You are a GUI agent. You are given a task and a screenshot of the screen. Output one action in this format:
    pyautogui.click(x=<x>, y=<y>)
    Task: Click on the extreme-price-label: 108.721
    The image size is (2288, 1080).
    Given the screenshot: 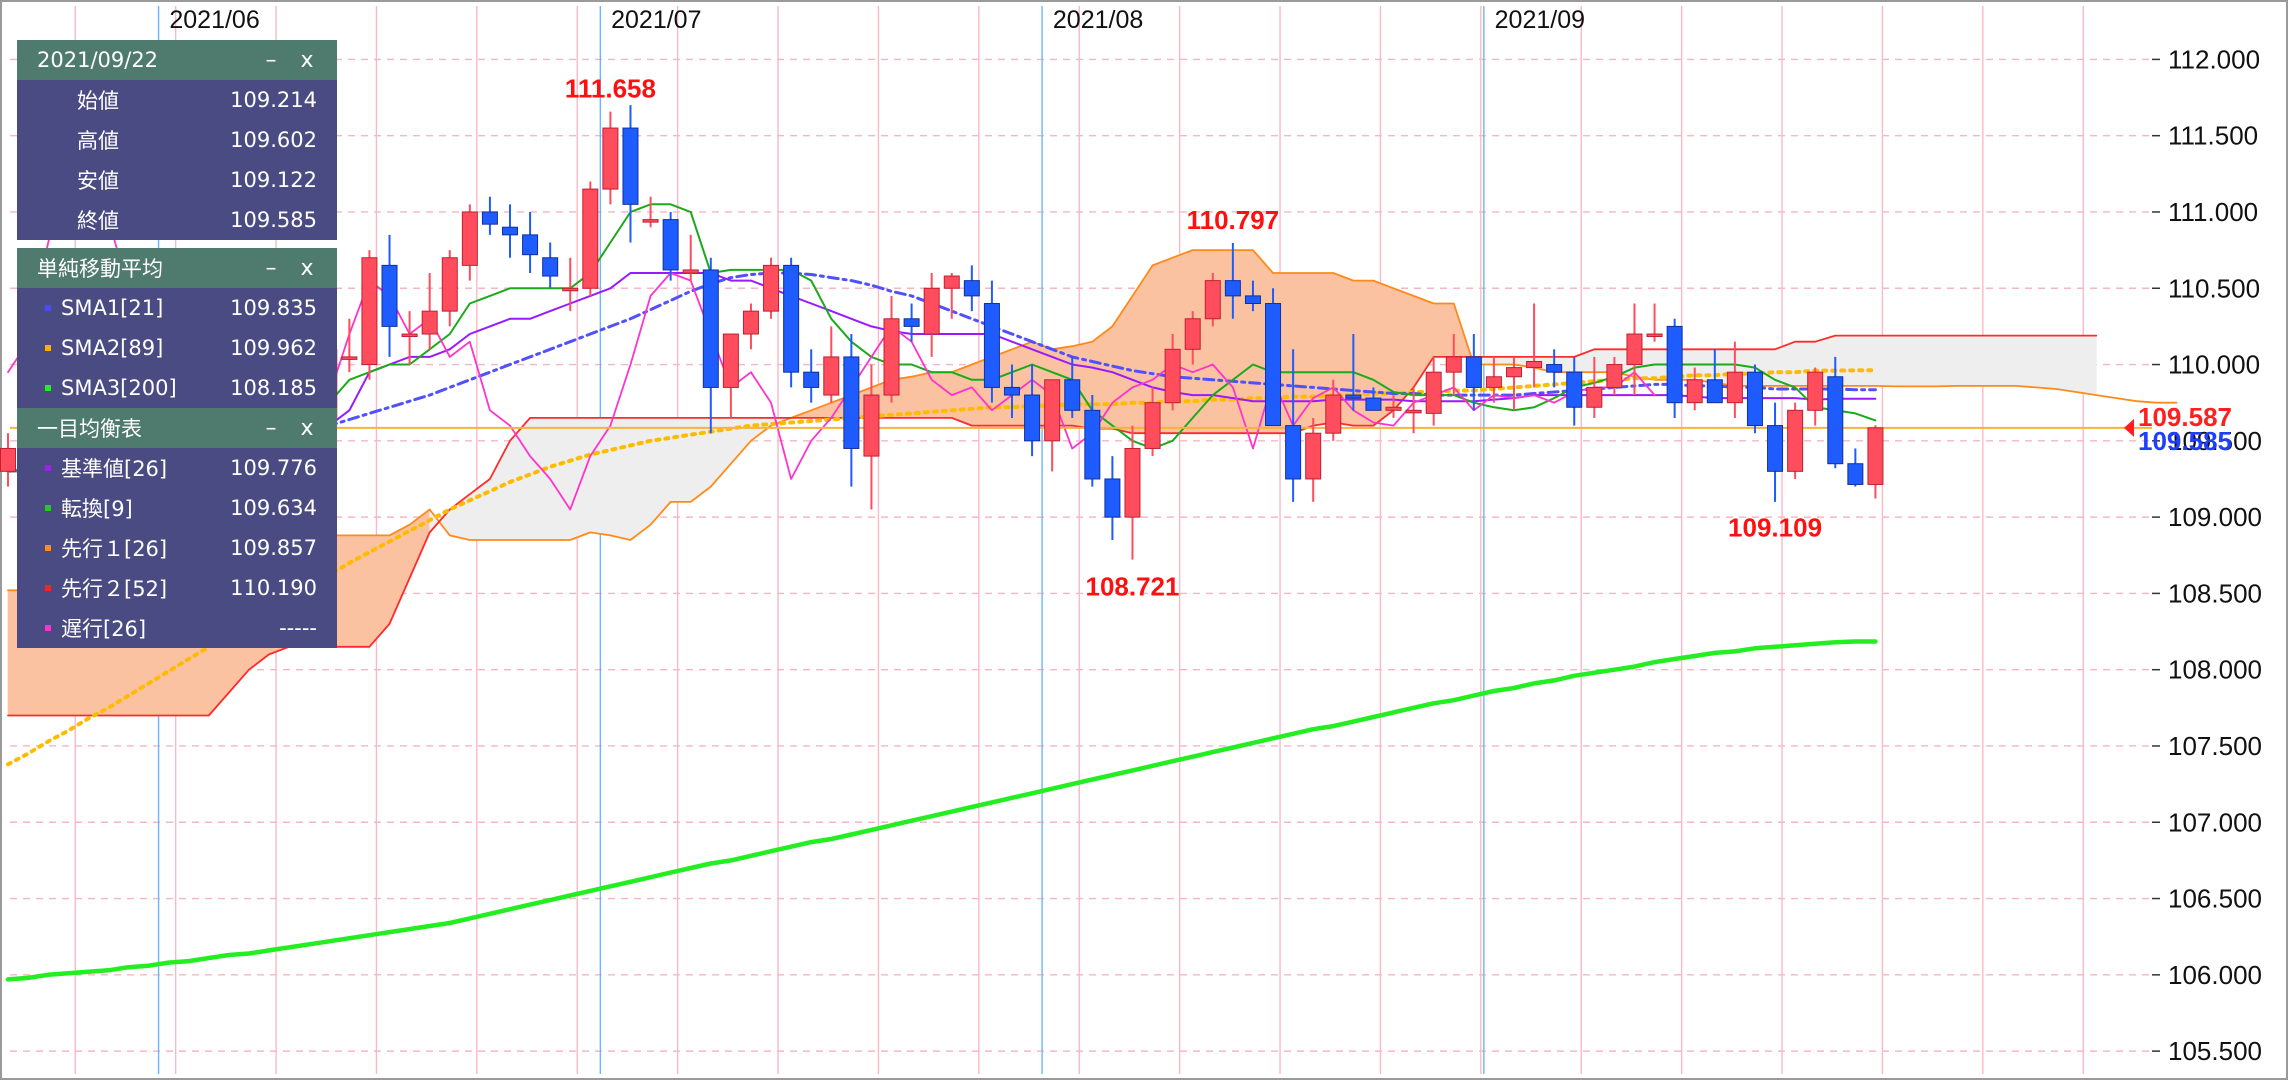 What is the action you would take?
    pyautogui.click(x=1132, y=587)
    